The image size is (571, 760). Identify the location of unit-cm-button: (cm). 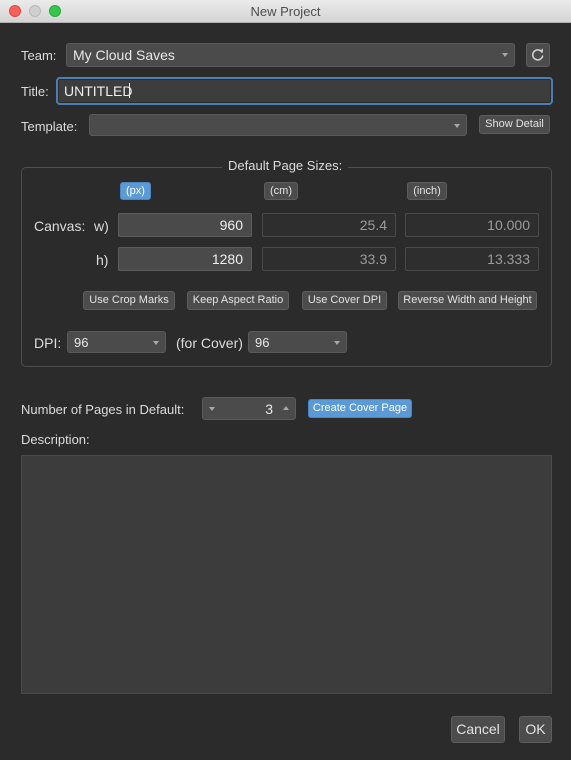
(281, 191).